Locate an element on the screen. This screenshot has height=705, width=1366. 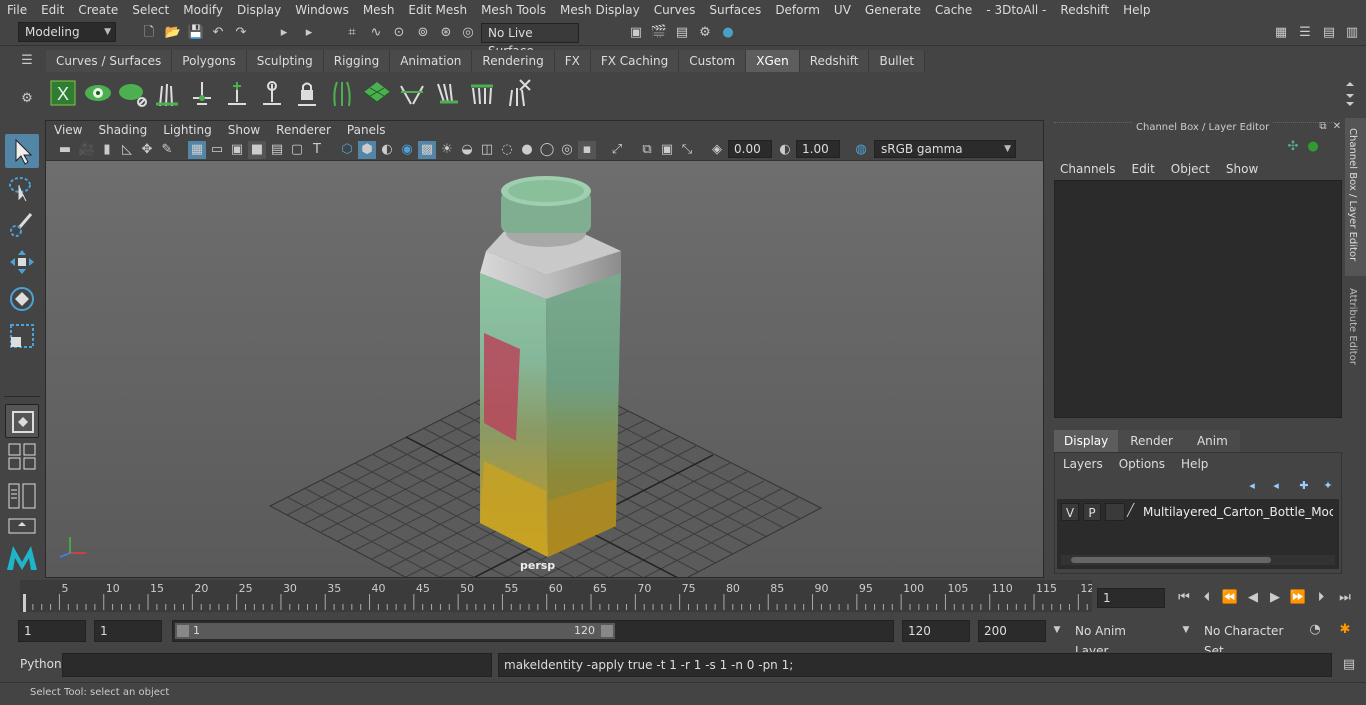
snap-surface-icon: ⊛ is located at coordinates (446, 33).